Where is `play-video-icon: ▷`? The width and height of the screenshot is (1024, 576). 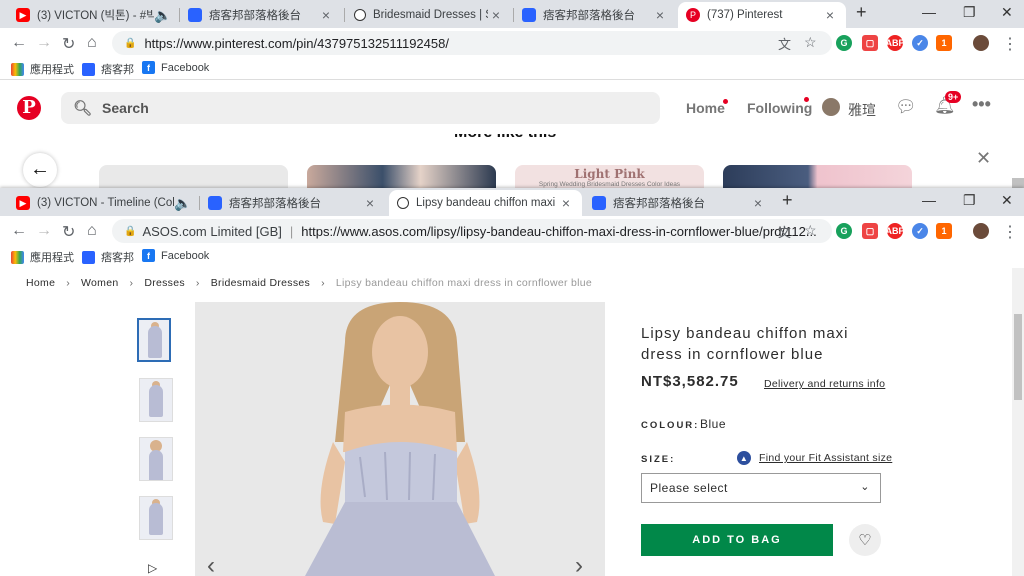
play-video-icon: ▷ is located at coordinates (152, 568).